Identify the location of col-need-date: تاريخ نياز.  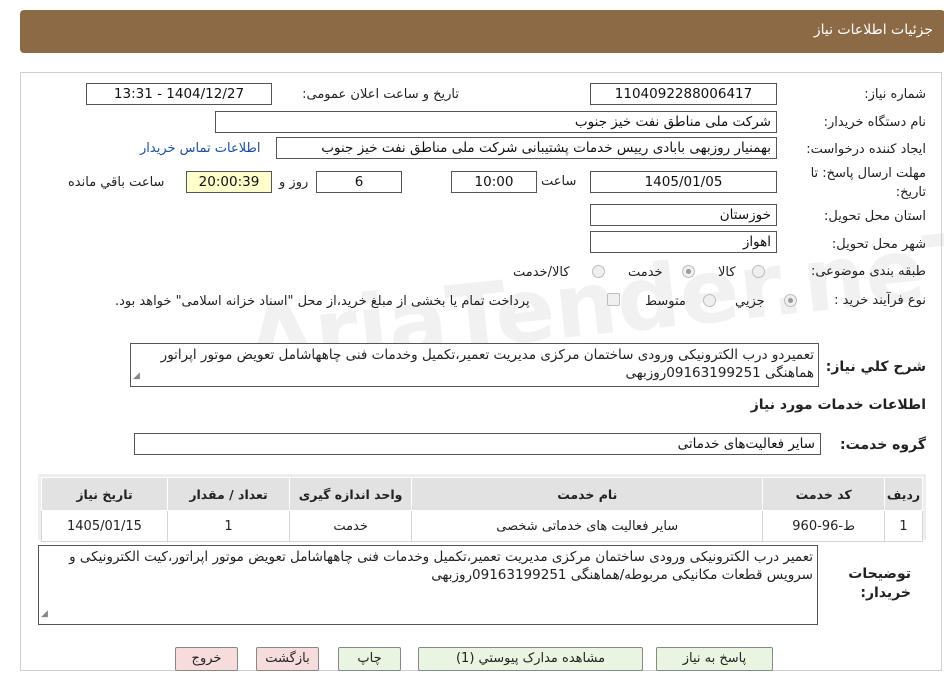
(104, 494).